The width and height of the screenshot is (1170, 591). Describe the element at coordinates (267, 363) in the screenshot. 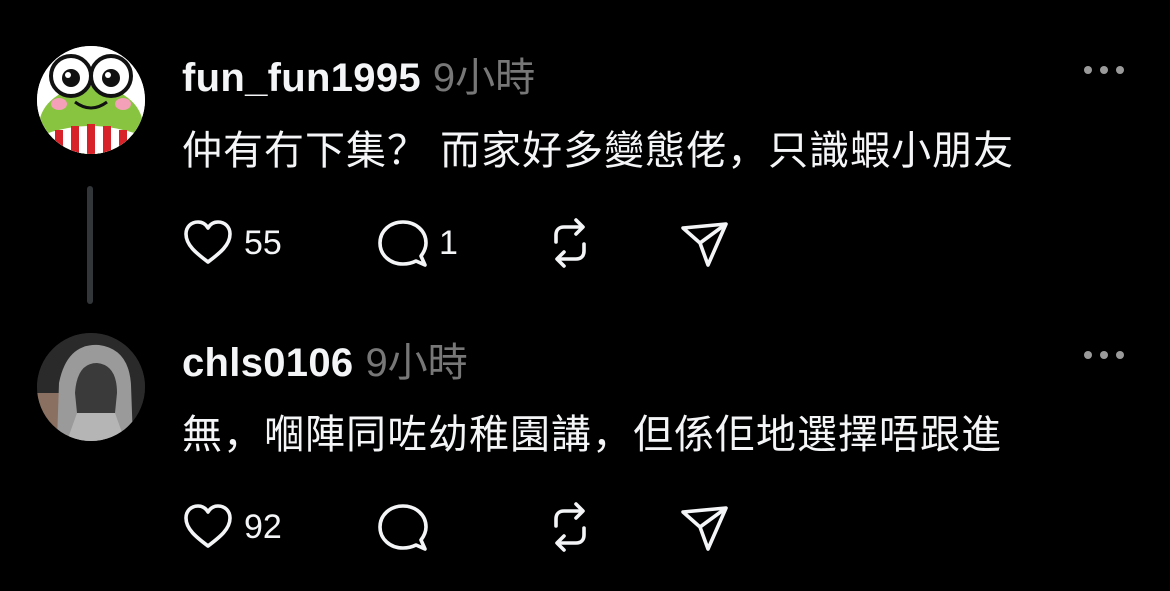

I see `username: chls0106` at that location.